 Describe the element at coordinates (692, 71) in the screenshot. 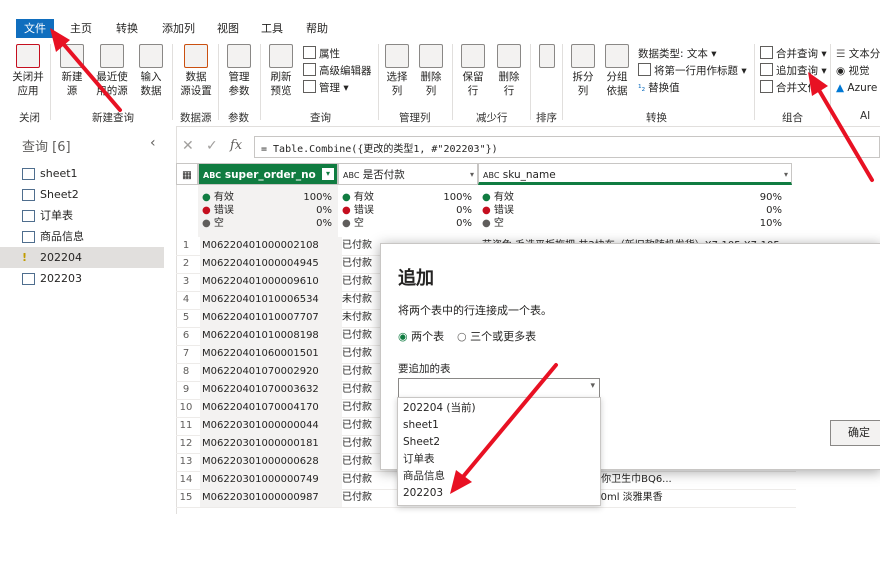

I see `first-row-header-button: 将第一行用作标题 ▾` at that location.